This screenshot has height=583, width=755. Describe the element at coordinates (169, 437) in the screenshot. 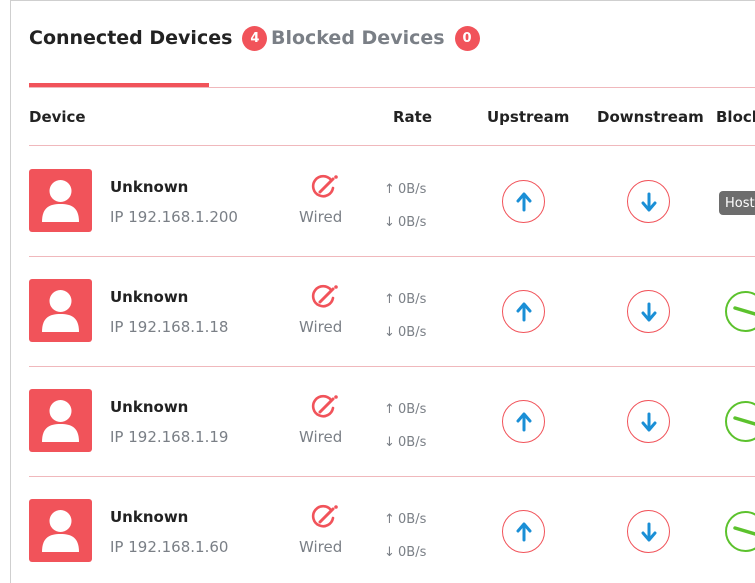

I see `device-ip: IP 192.168.1.19` at that location.